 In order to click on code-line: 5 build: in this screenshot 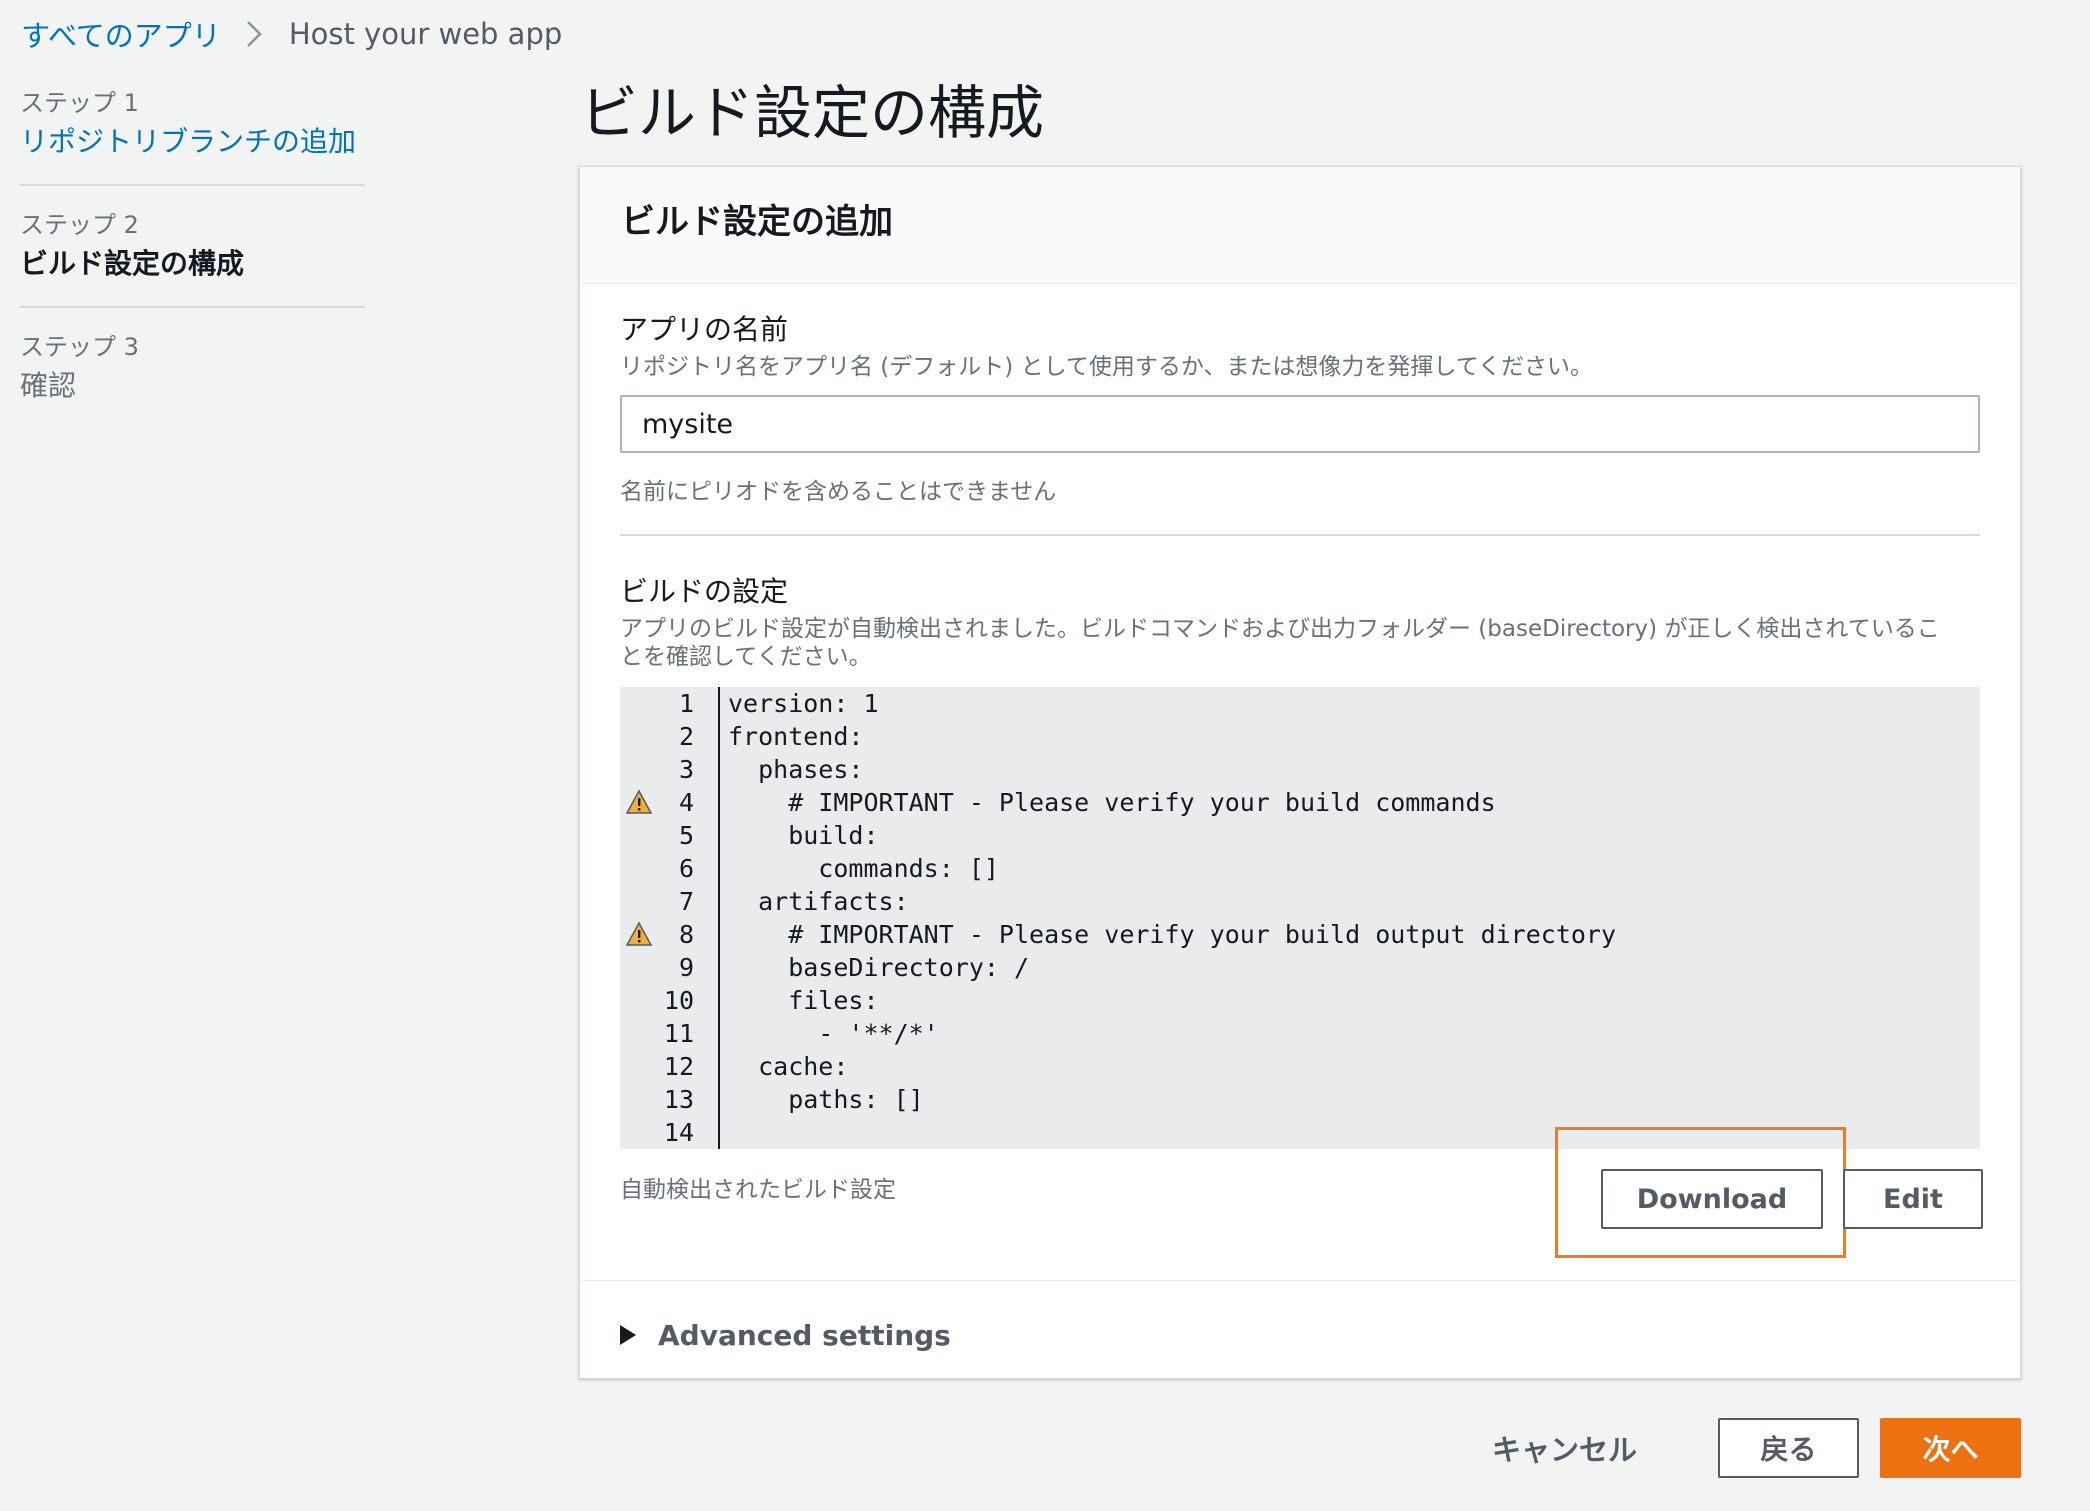, I will do `click(1300, 835)`.